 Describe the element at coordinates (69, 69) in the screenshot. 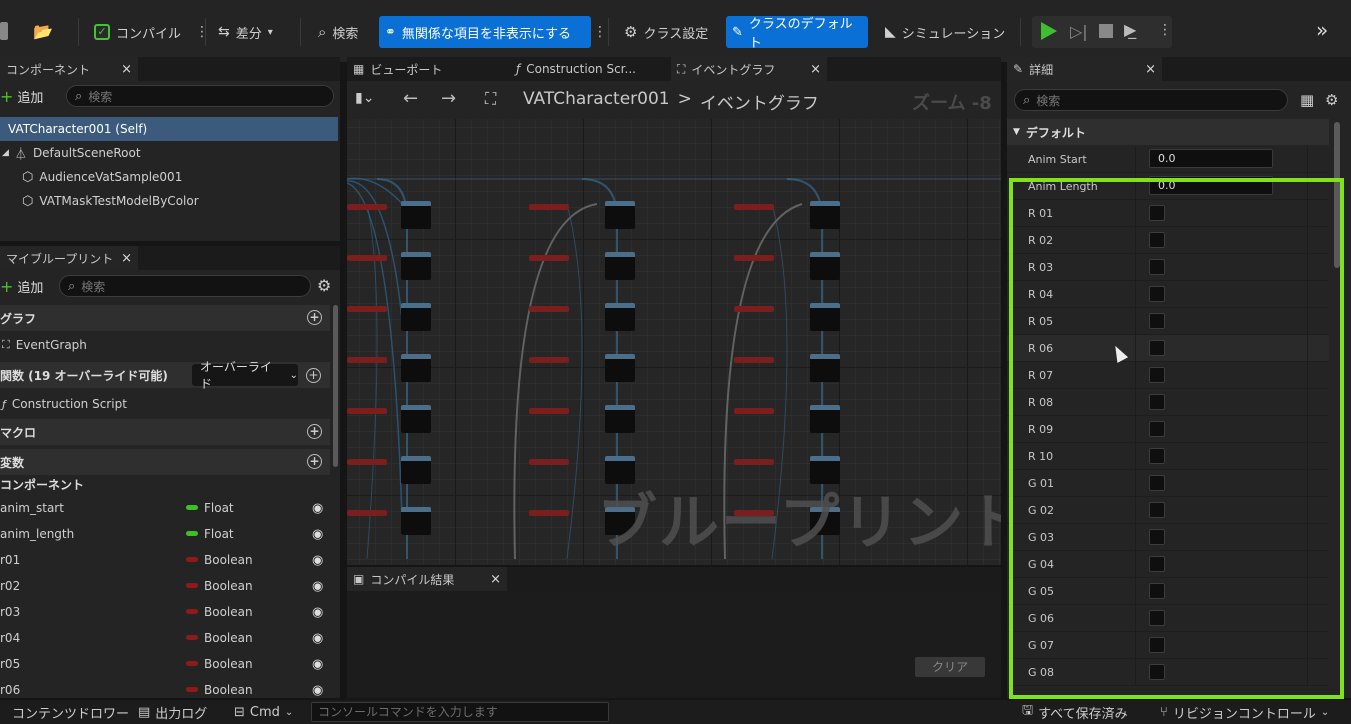

I see `tab-components: コンポーネント ×` at that location.